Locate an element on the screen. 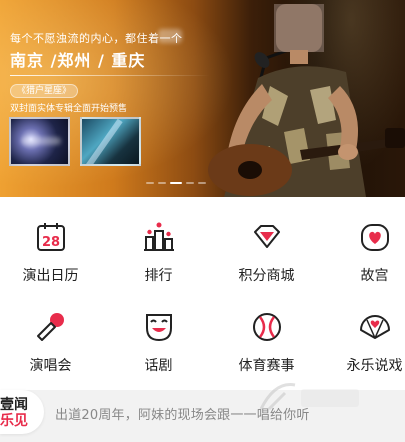  banner-cities: 南京 /郑州 / 重庆 is located at coordinates (78, 60).